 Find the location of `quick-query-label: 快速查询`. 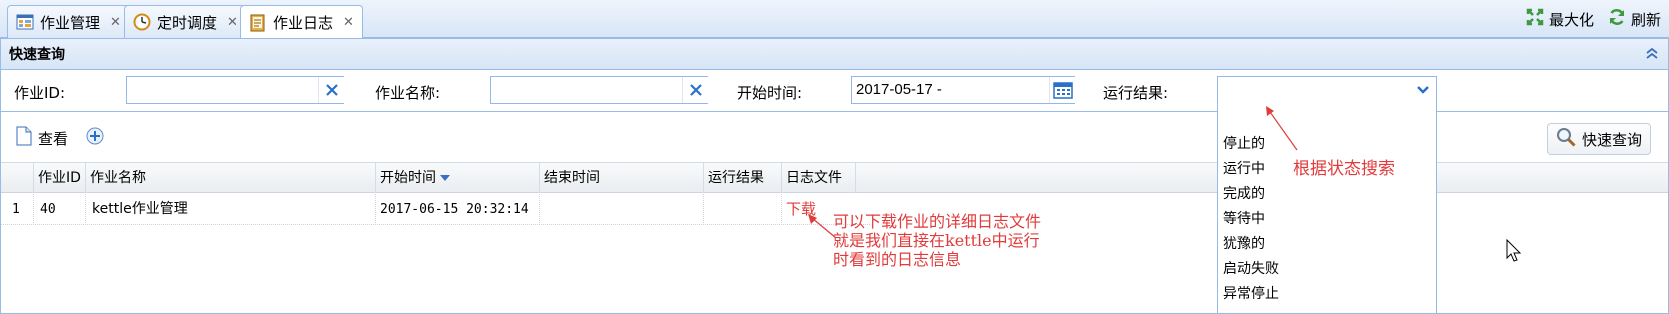

quick-query-label: 快速查询 is located at coordinates (1611, 139).